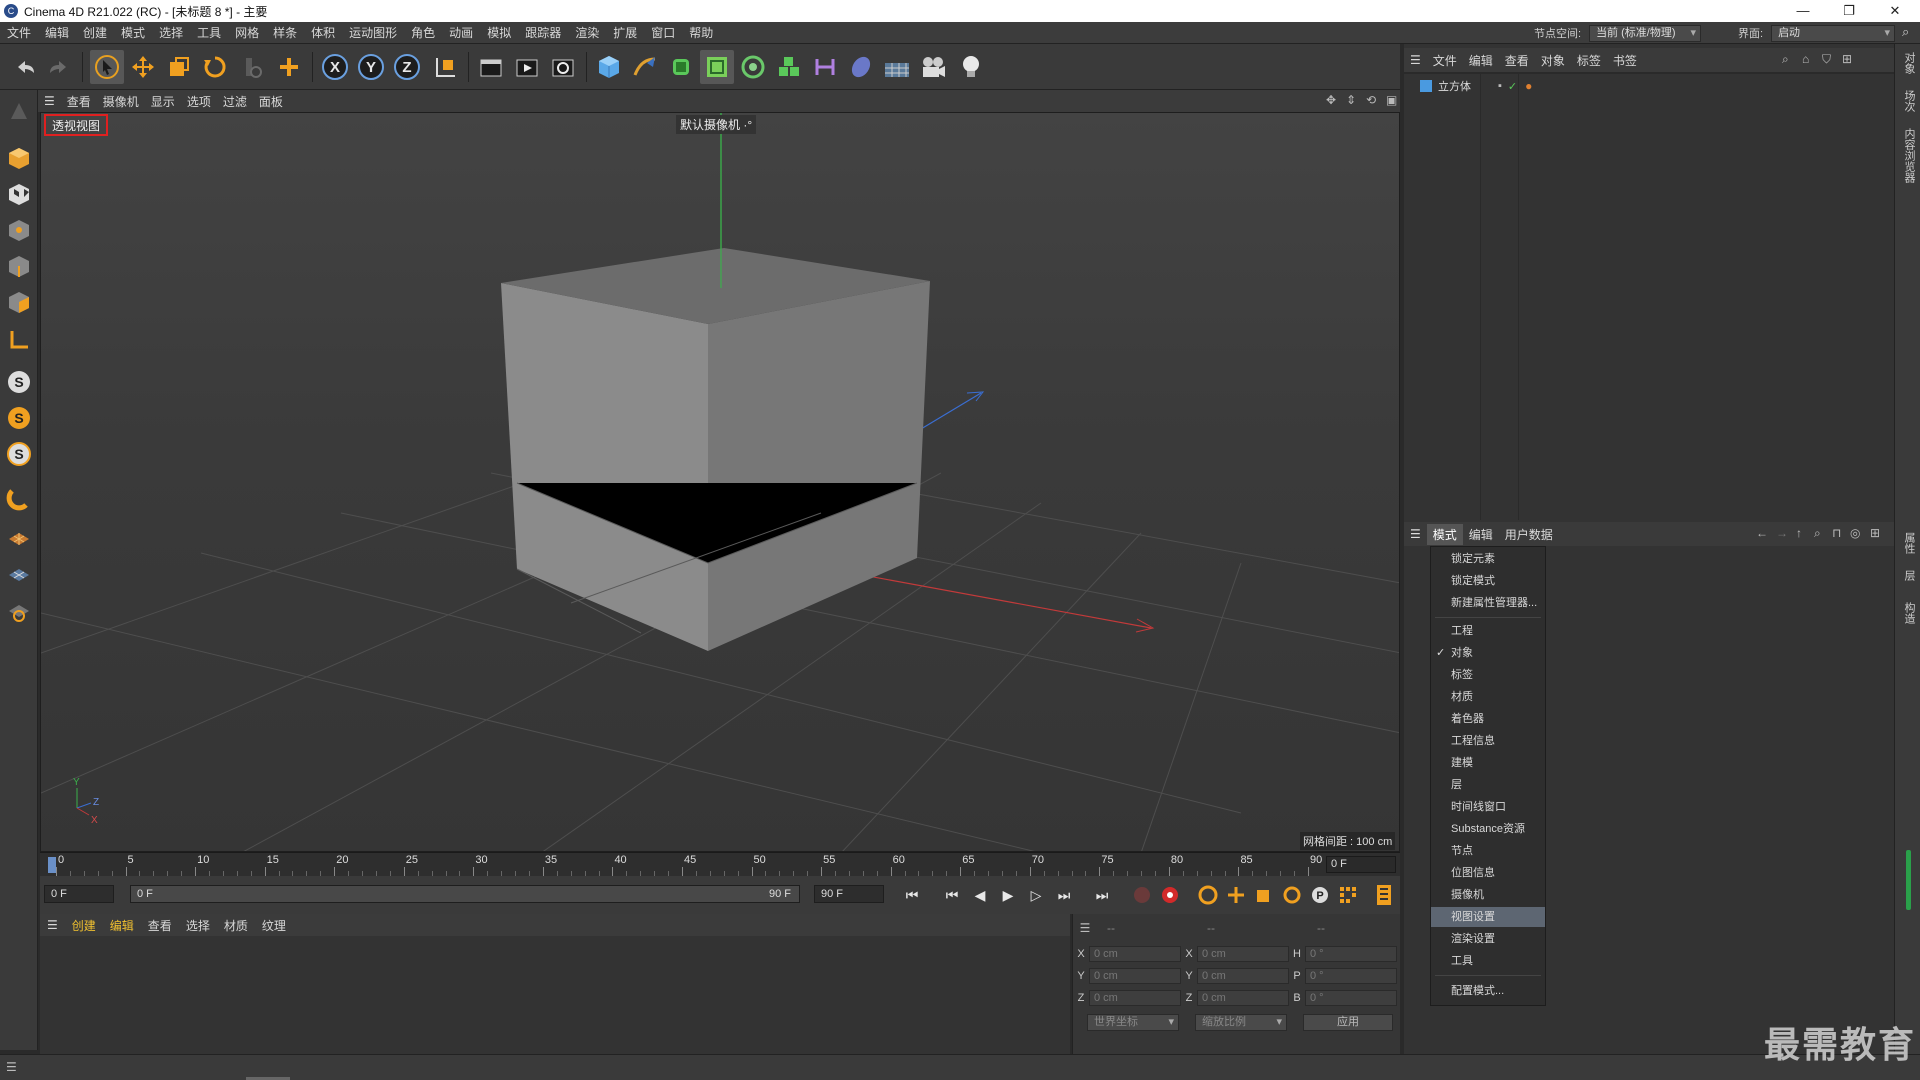 Image resolution: width=1920 pixels, height=1080 pixels. What do you see at coordinates (209, 33) in the screenshot?
I see `menu-tools: 工具` at bounding box center [209, 33].